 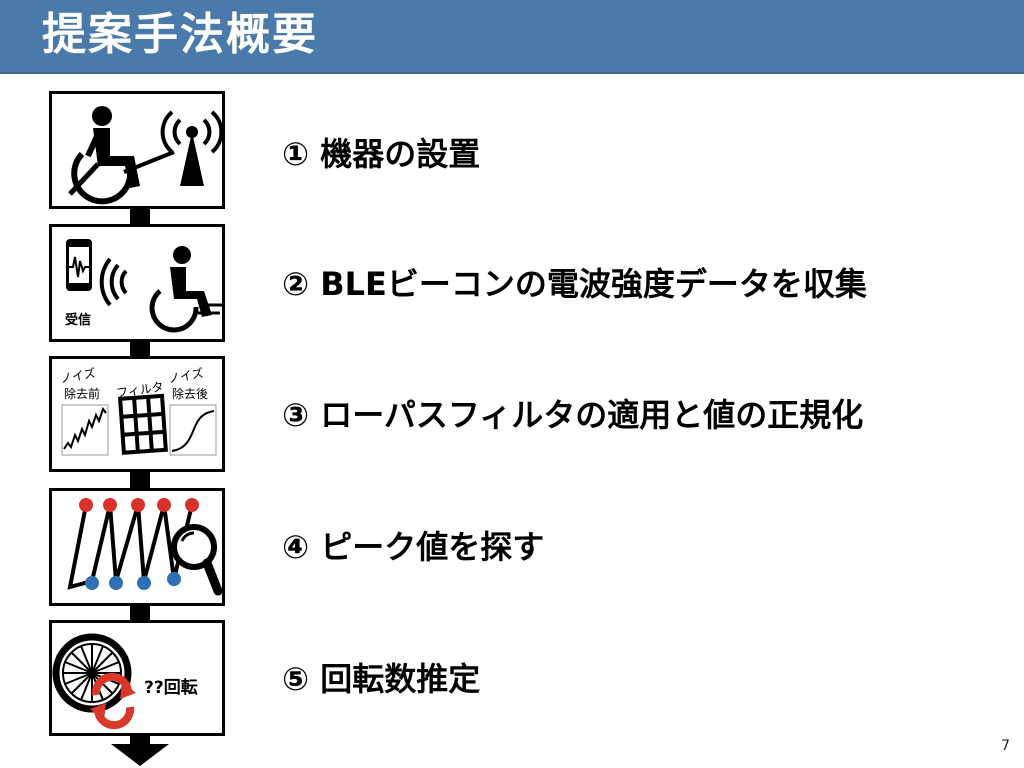 What do you see at coordinates (137, 414) in the screenshot?
I see `step-3-icon-box: ノイズ 除去前 フィルタ ノイズ 除去後` at bounding box center [137, 414].